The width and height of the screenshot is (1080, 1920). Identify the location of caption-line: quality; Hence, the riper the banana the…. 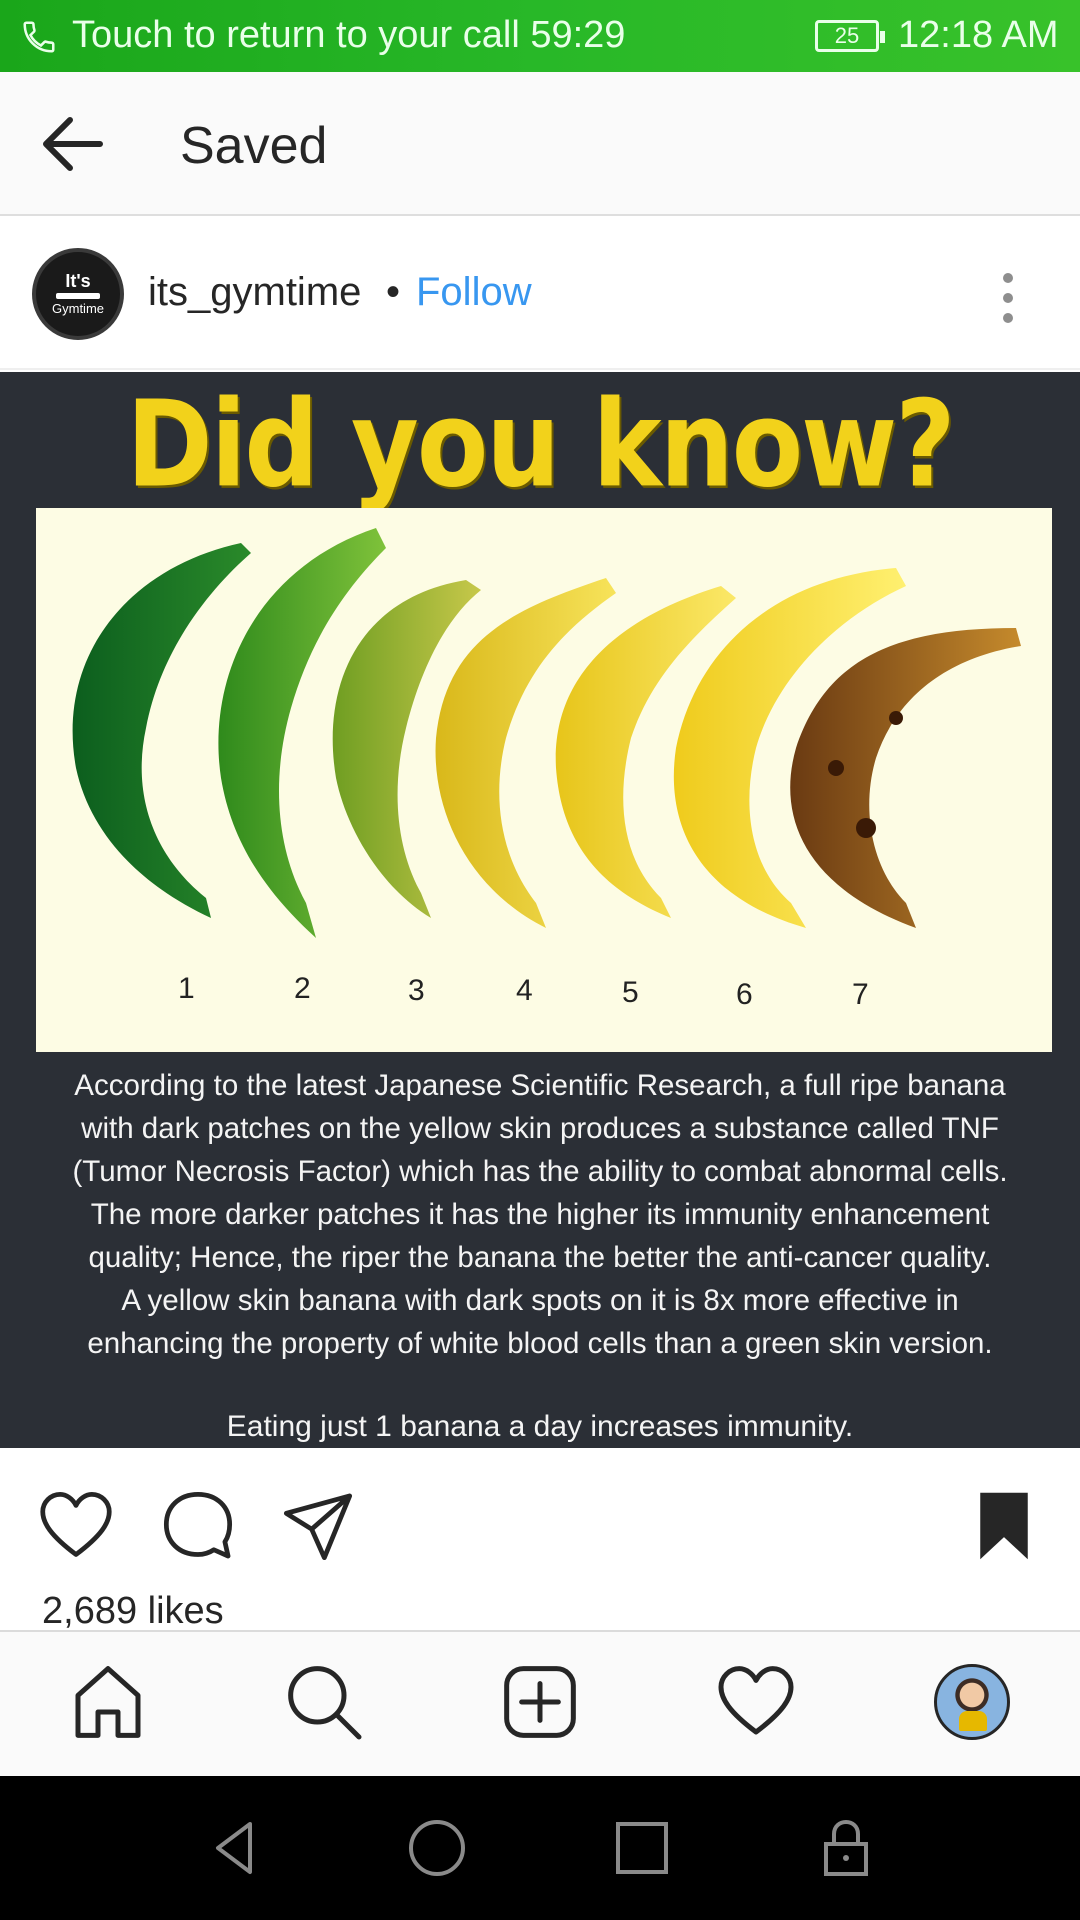
(540, 1257).